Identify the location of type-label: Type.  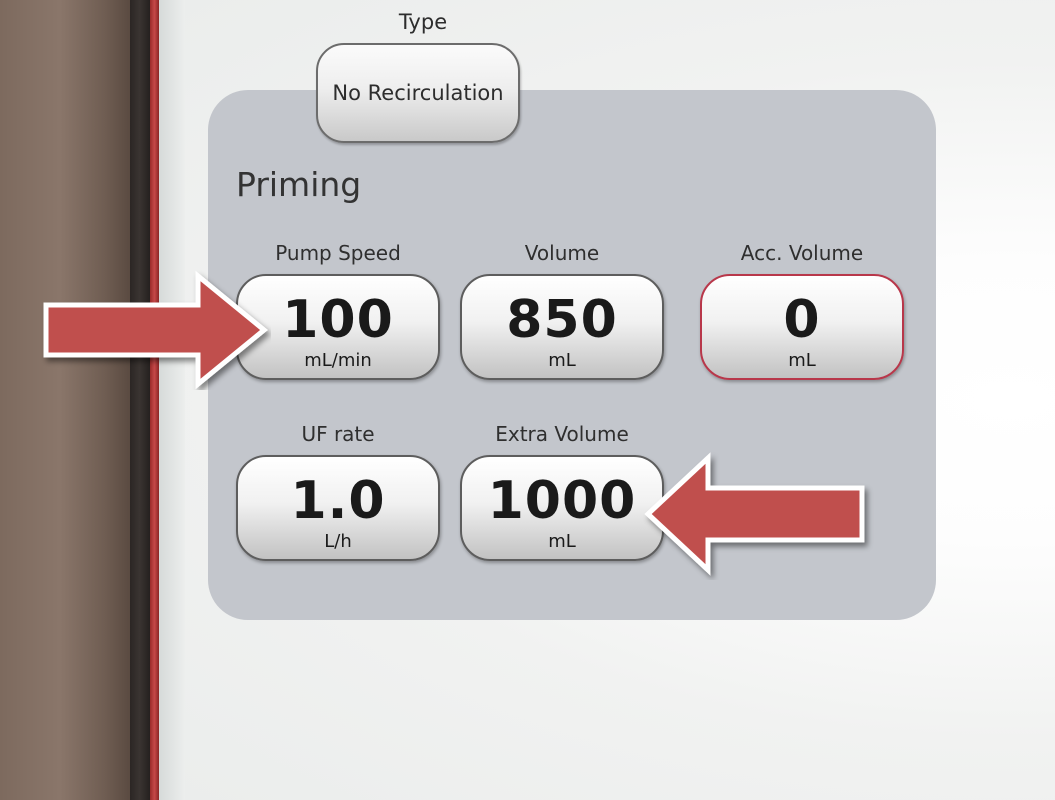
(423, 22).